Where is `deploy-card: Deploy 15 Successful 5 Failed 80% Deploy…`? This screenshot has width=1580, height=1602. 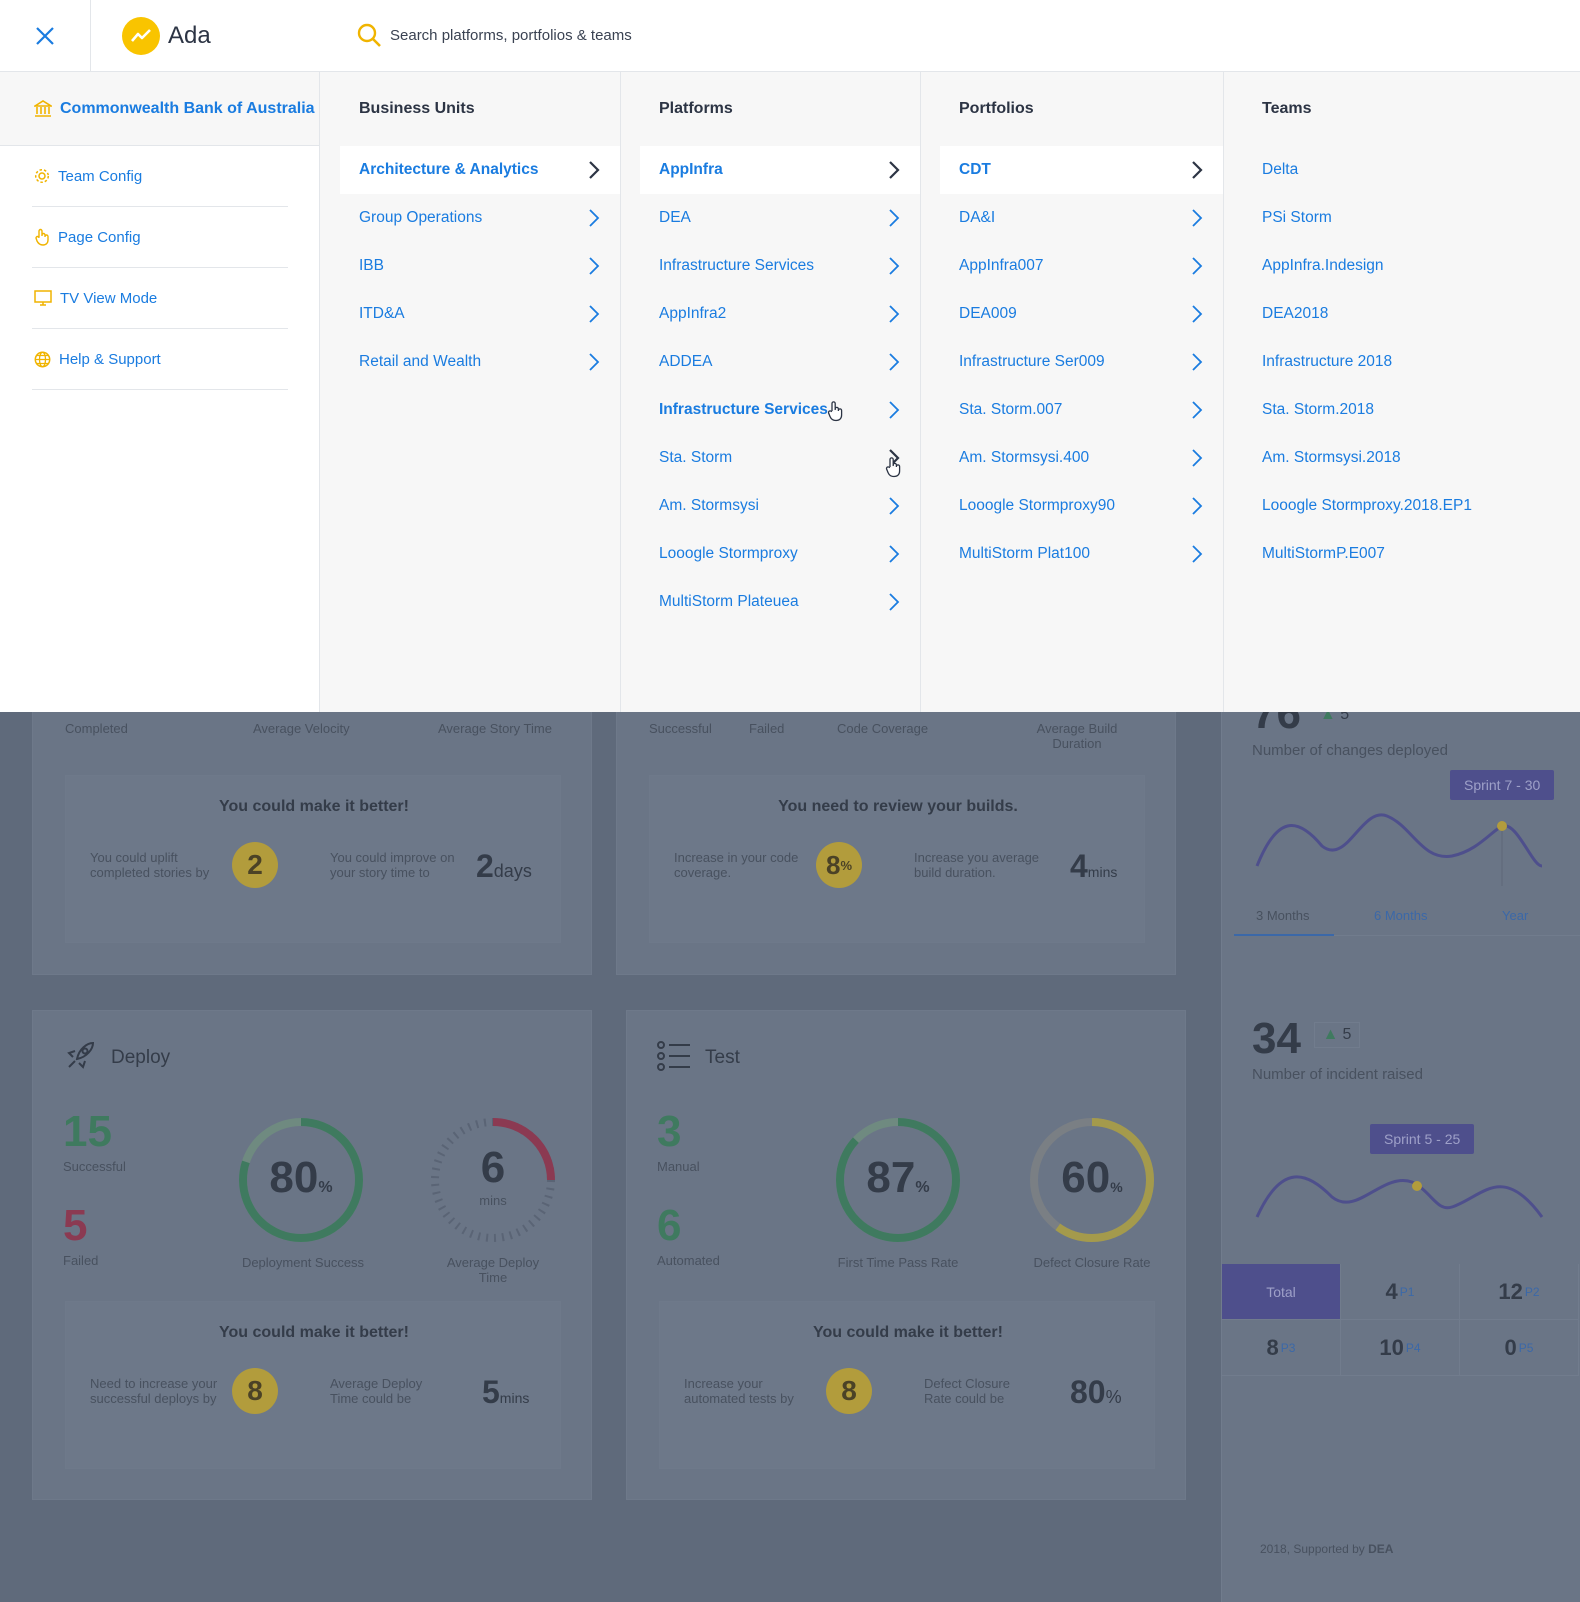
deploy-card: Deploy 15 Successful 5 Failed 80% Deploy… is located at coordinates (312, 1255).